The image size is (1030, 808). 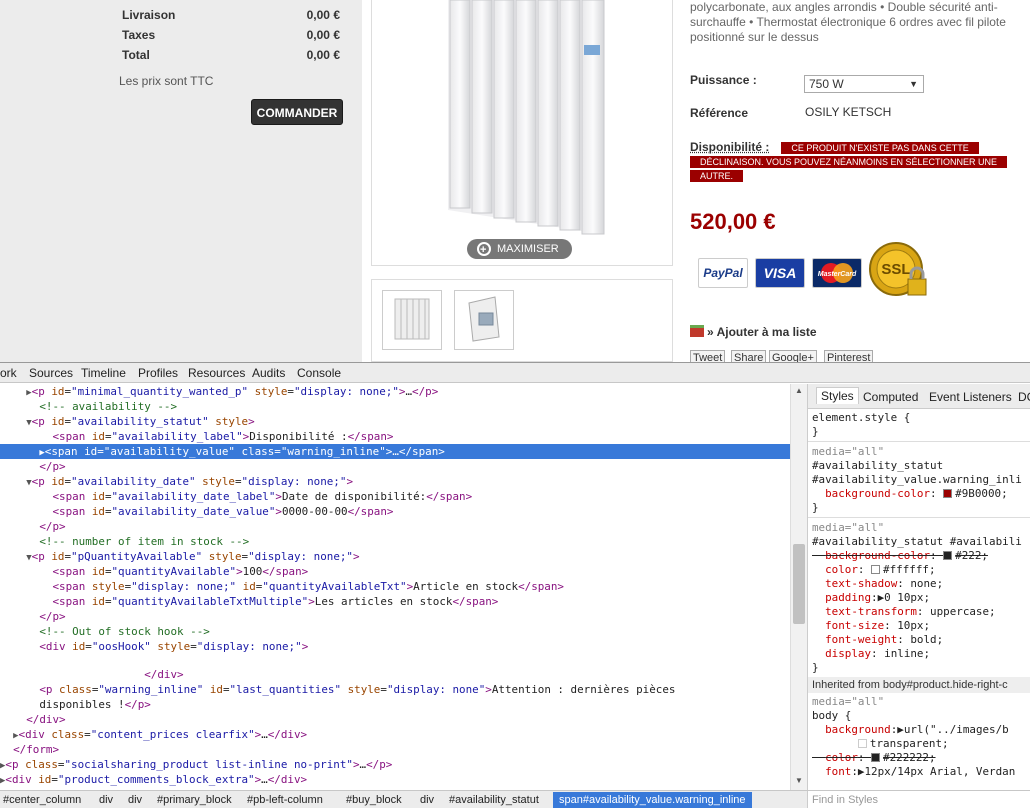 What do you see at coordinates (42, 800) in the screenshot?
I see `breadcrumb-item: #center_column` at bounding box center [42, 800].